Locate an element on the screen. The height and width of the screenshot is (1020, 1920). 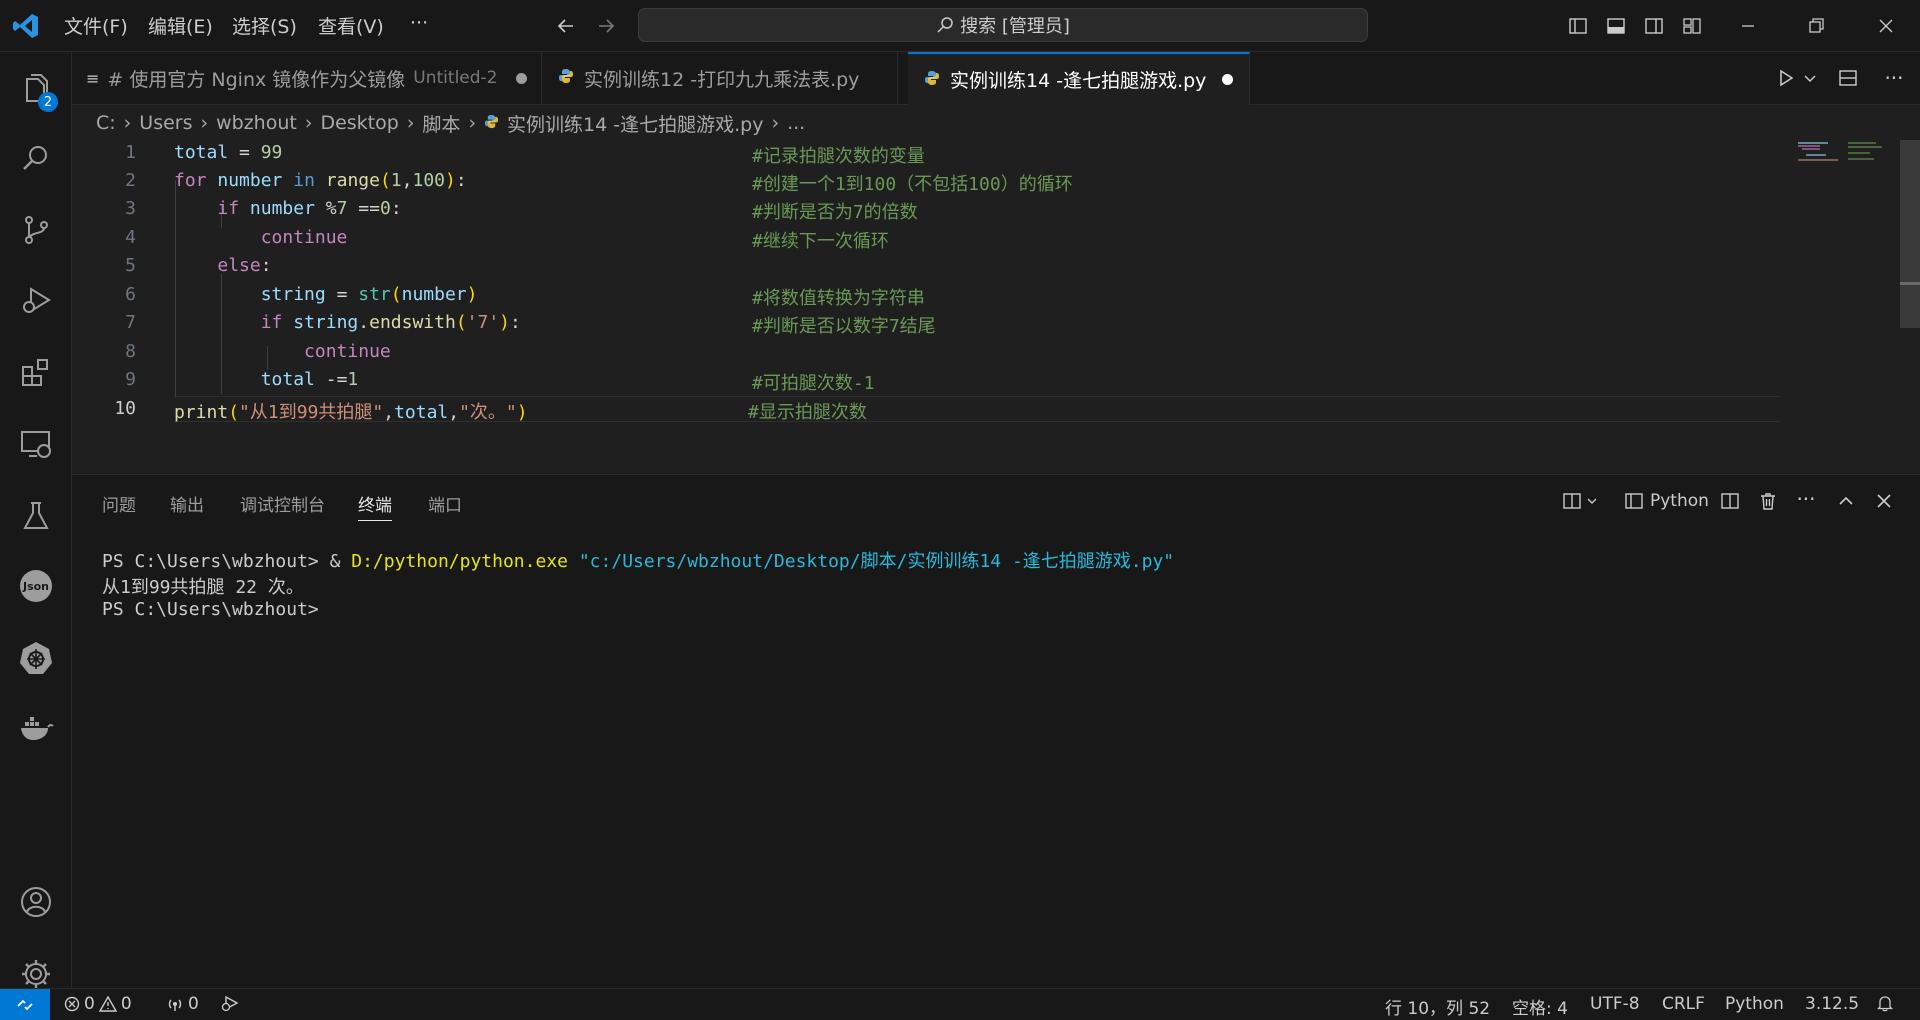
line-number-current: 10 is located at coordinates (125, 408).